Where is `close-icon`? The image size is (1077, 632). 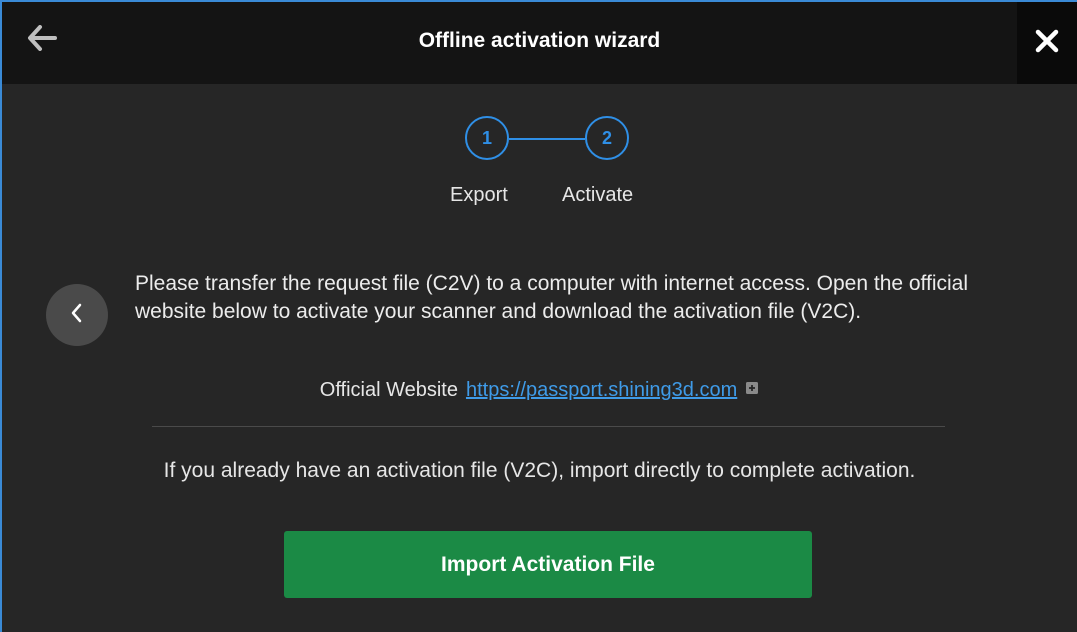
close-icon is located at coordinates (1047, 43).